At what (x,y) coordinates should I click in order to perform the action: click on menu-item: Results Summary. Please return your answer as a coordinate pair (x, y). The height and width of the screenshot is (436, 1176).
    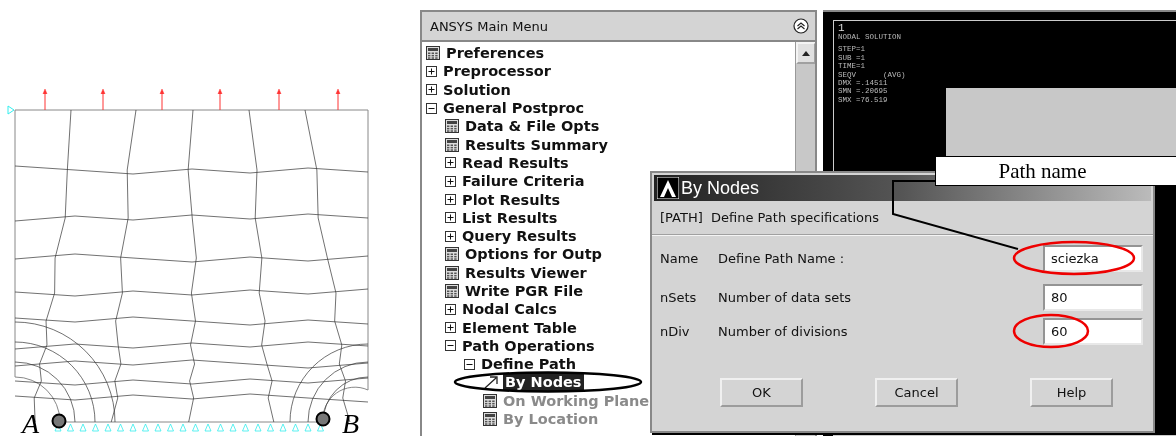
    Looking at the image, I should click on (536, 144).